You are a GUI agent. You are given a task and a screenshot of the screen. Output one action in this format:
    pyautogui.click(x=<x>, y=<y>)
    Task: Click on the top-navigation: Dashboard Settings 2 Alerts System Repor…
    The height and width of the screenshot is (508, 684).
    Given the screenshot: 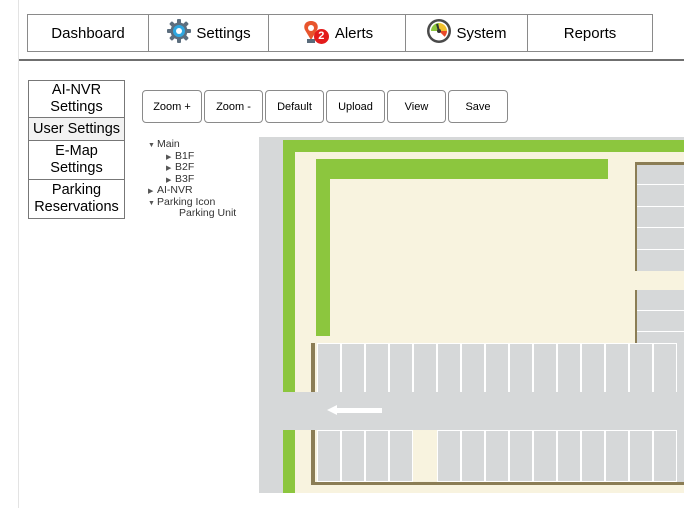 What is the action you would take?
    pyautogui.click(x=340, y=33)
    